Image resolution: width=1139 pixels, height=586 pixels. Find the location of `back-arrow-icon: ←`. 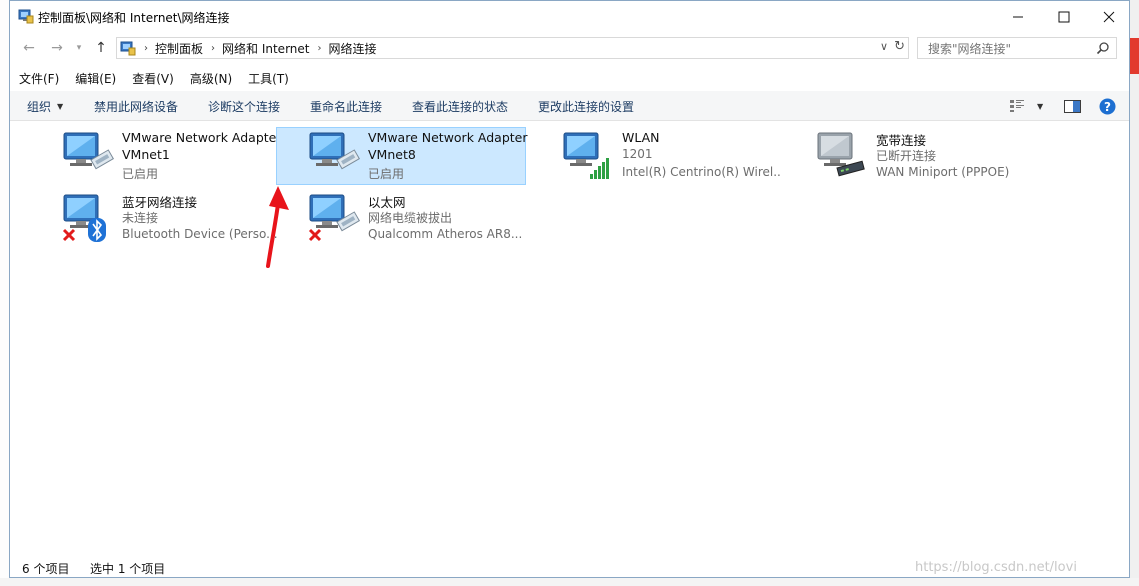

back-arrow-icon: ← is located at coordinates (29, 48).